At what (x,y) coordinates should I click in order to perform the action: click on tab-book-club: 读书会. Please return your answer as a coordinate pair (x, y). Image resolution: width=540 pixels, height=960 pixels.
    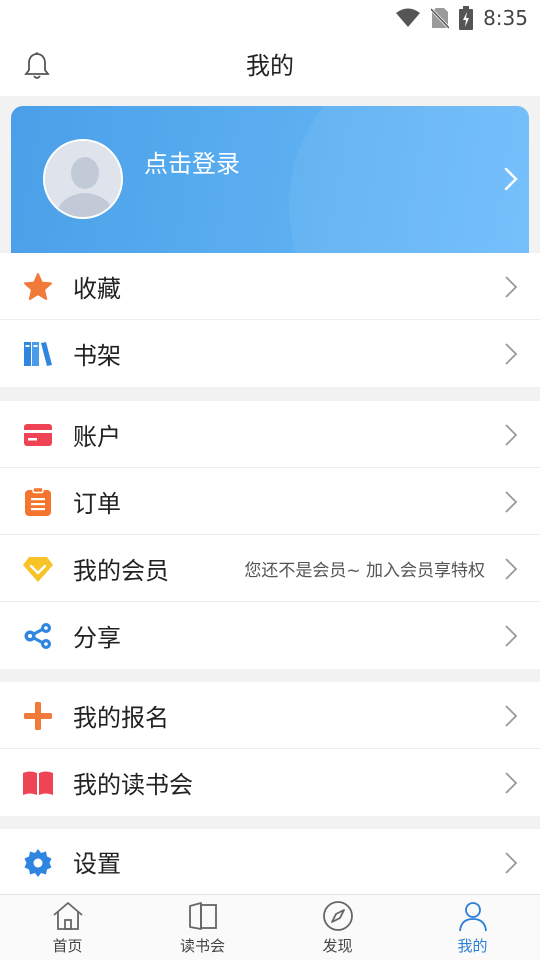
    Looking at the image, I should click on (202, 927).